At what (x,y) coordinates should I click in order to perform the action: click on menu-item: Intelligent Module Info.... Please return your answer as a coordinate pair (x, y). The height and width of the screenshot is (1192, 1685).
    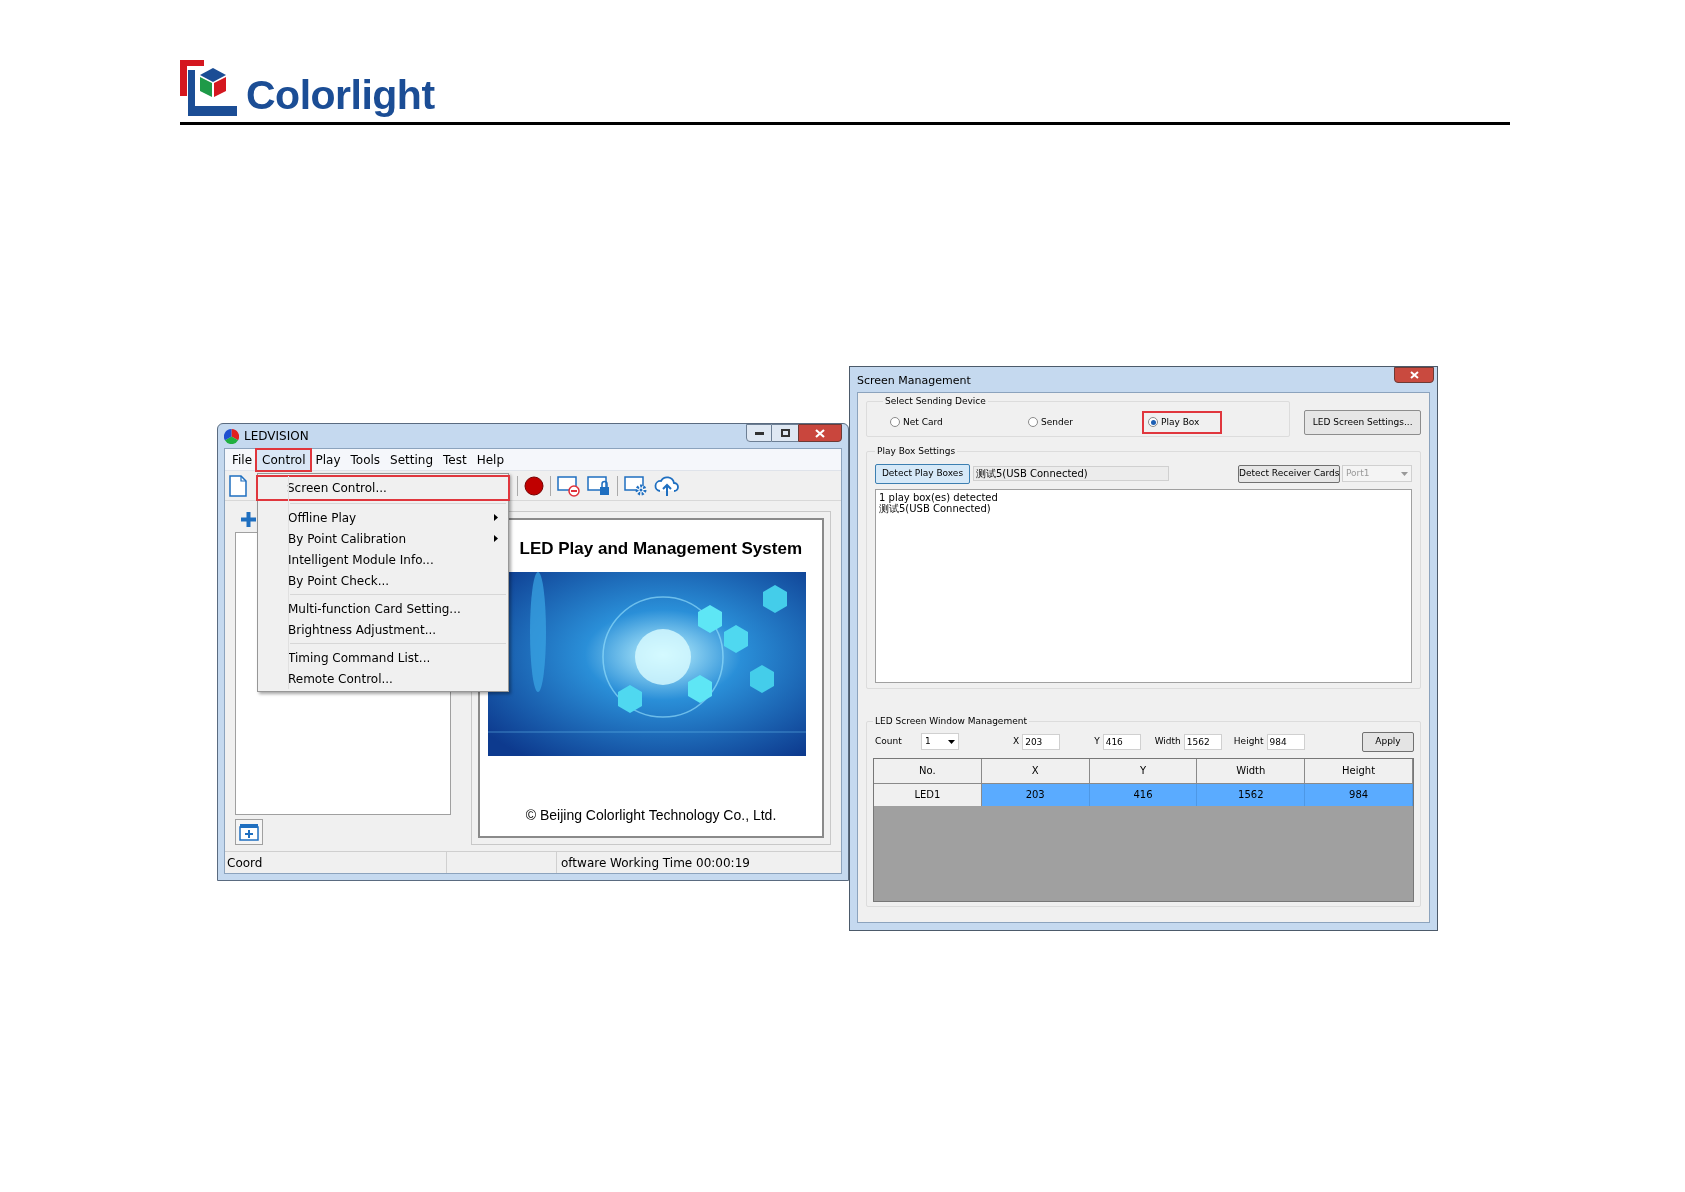
    Looking at the image, I should click on (383, 559).